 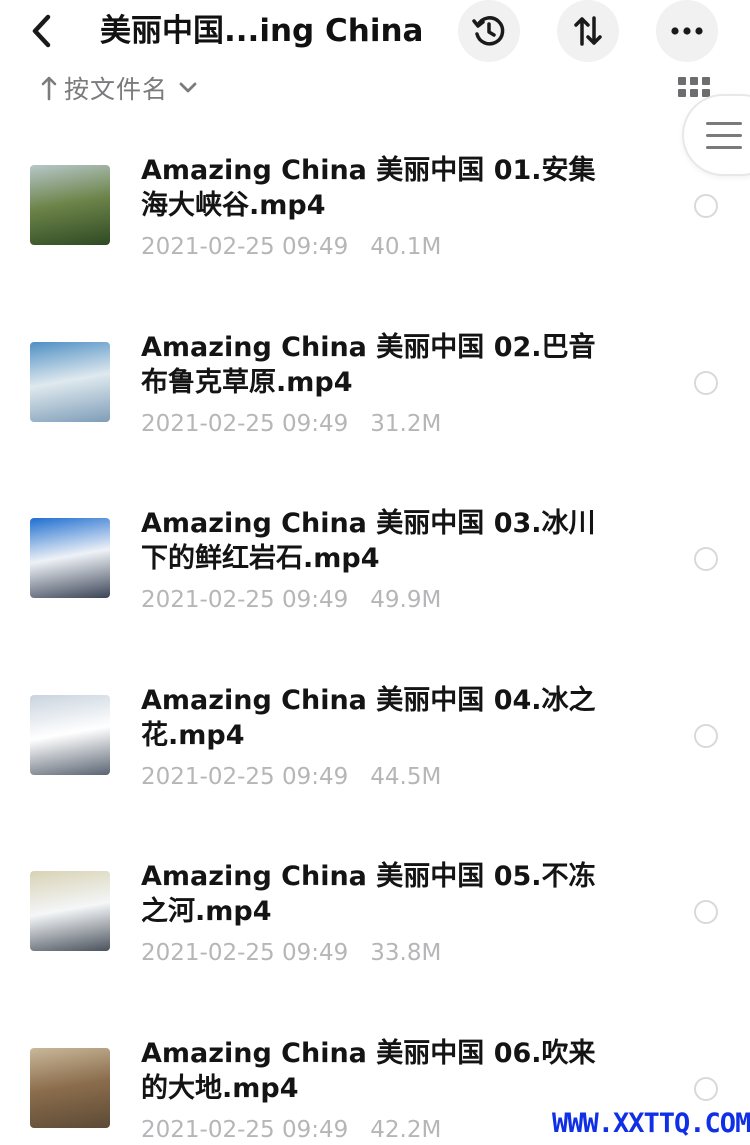 I want to click on top-bar: 美丽中国...ing China, so click(x=375, y=31).